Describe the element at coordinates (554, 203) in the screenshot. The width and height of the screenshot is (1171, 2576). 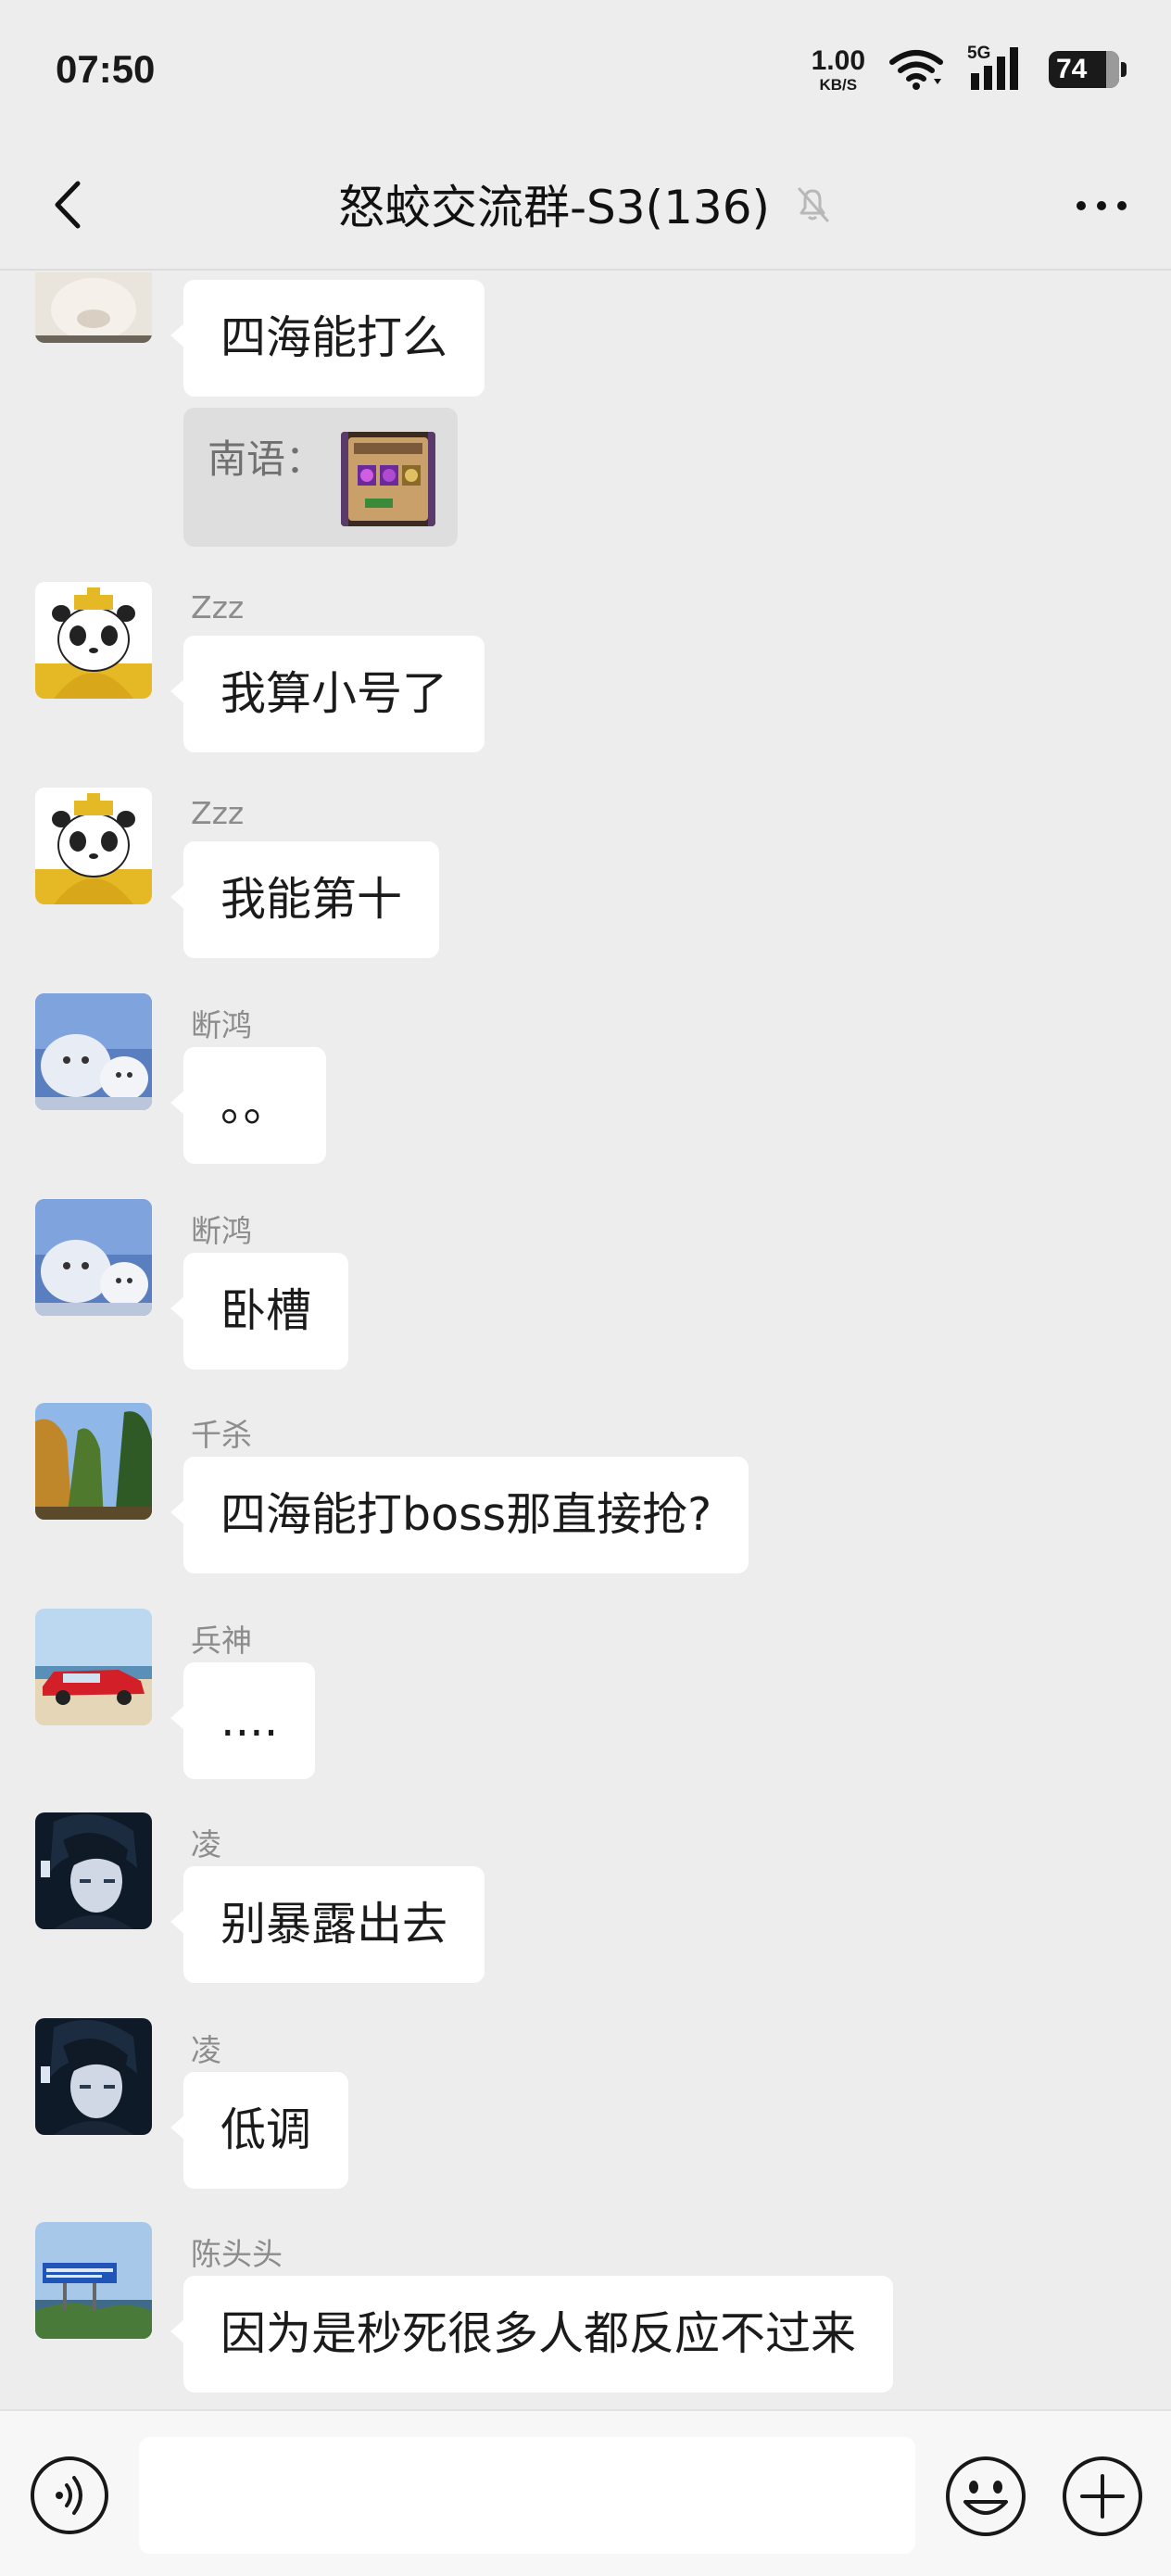
I see `chat-title: 怒蛟交流群-S3(136)` at that location.